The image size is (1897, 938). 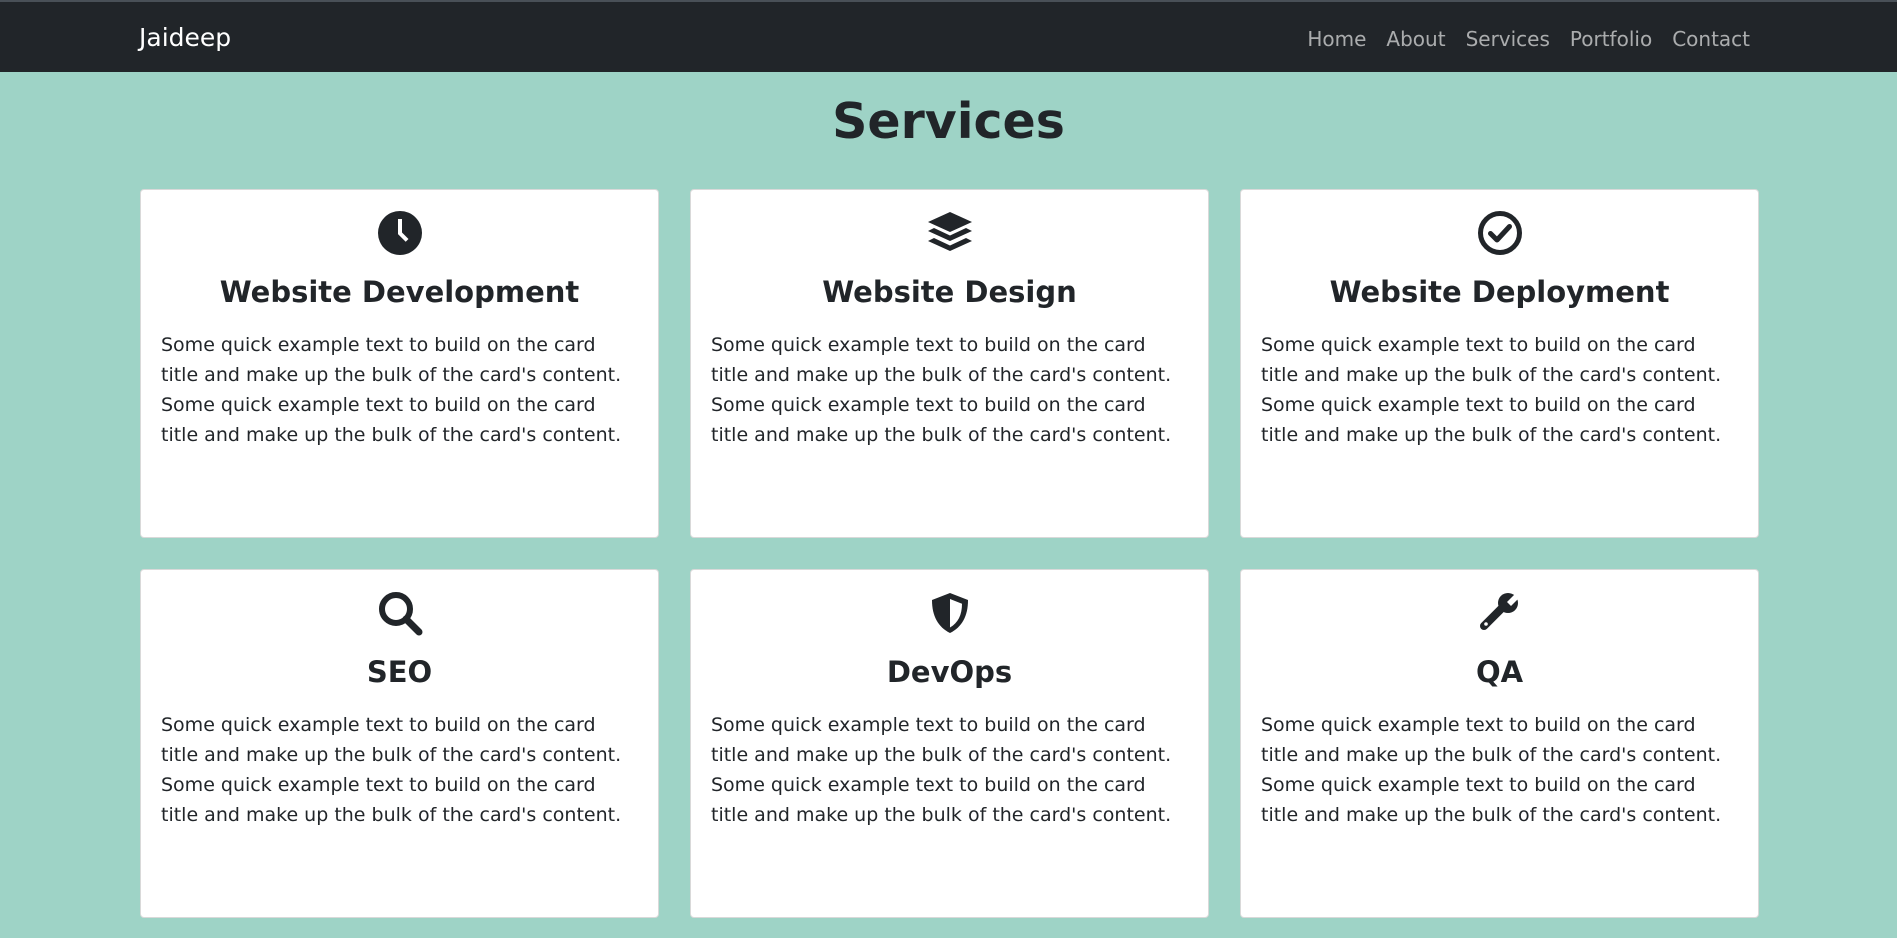 I want to click on nav-link-services: Services, so click(x=1508, y=39).